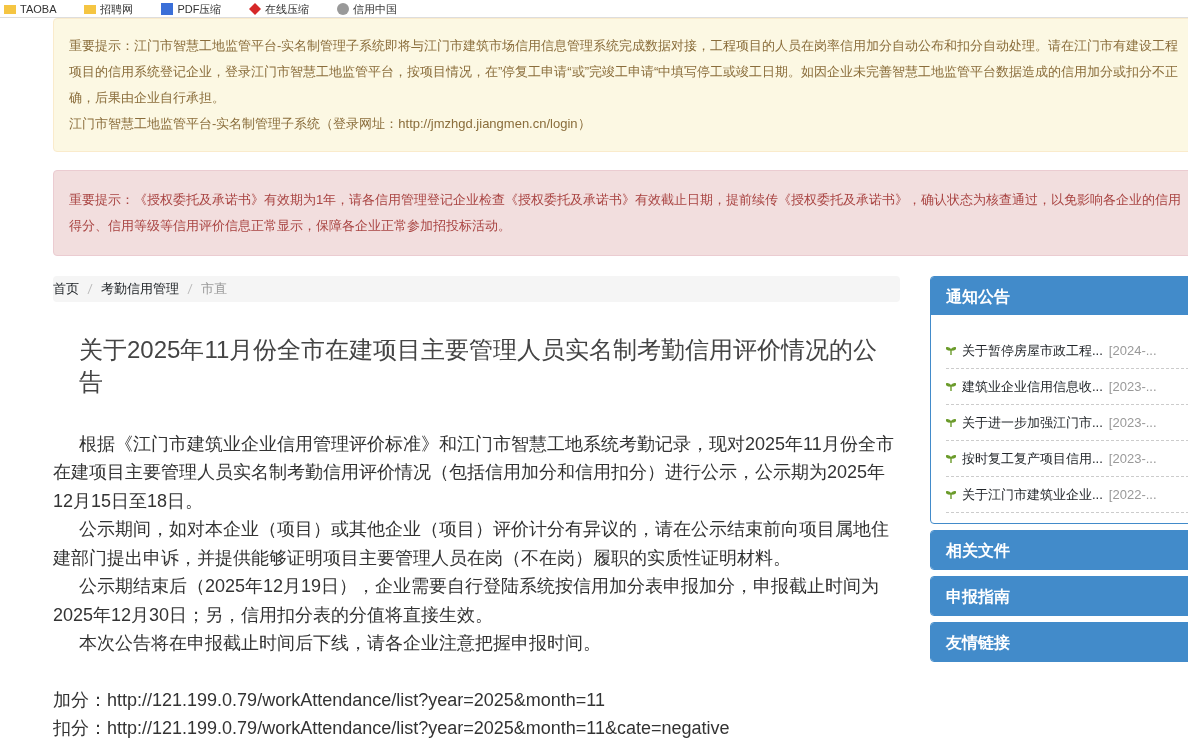 The image size is (1188, 753). What do you see at coordinates (66, 289) in the screenshot?
I see `breadcrumb-link: 首页` at bounding box center [66, 289].